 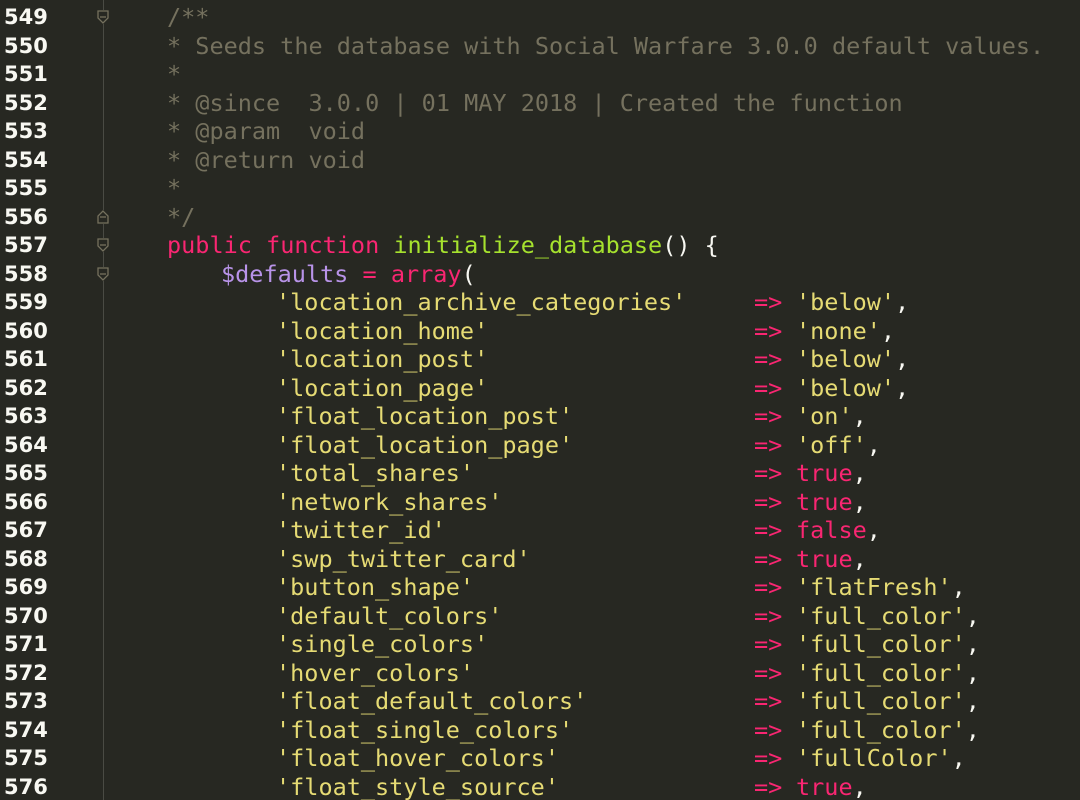 What do you see at coordinates (26, 359) in the screenshot?
I see `line-number: 561` at bounding box center [26, 359].